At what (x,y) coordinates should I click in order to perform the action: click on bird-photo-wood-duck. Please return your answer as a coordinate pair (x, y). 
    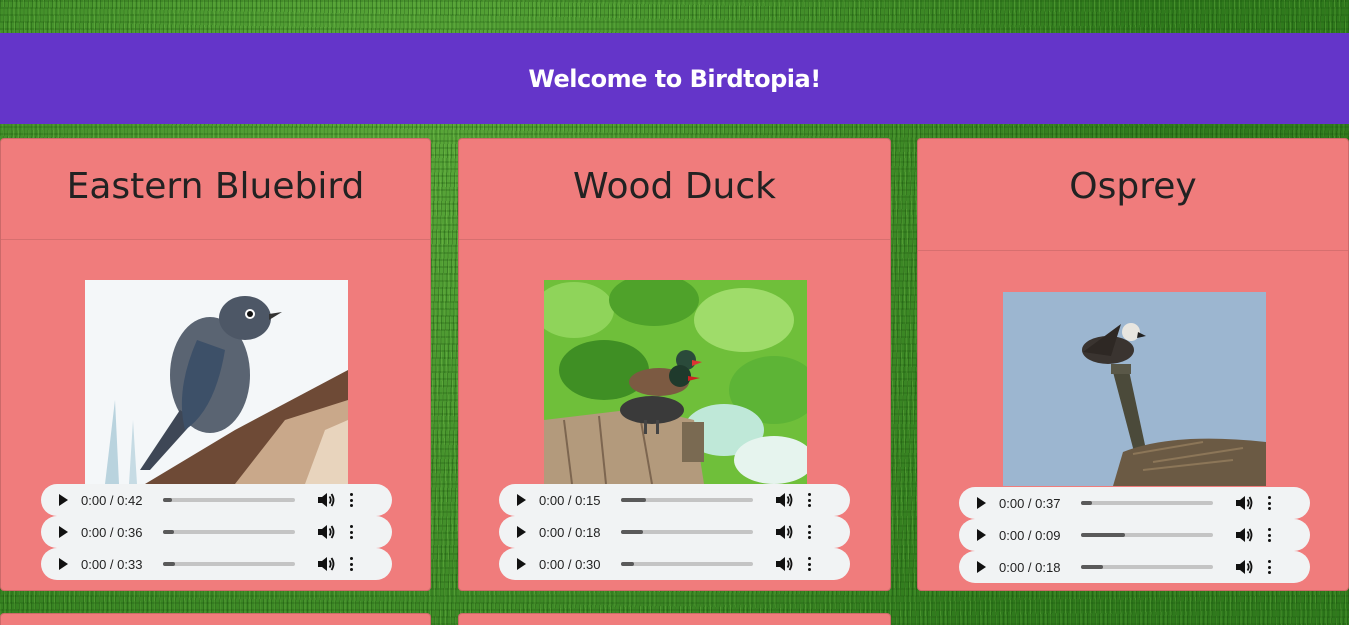
    Looking at the image, I should click on (675, 382).